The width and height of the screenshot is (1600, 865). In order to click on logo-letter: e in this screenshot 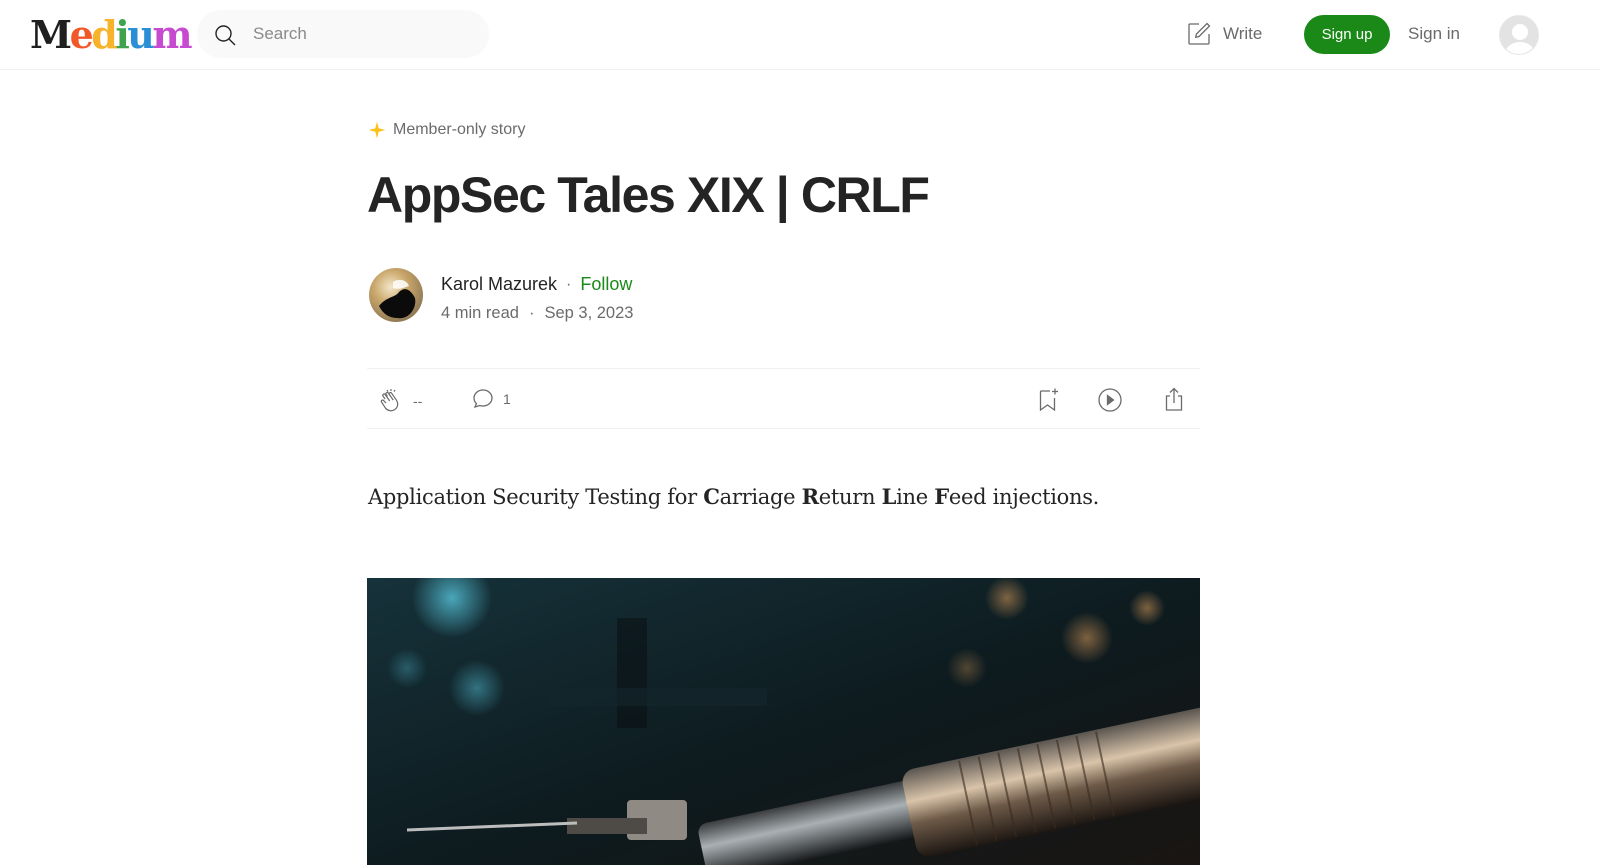, I will do `click(81, 34)`.